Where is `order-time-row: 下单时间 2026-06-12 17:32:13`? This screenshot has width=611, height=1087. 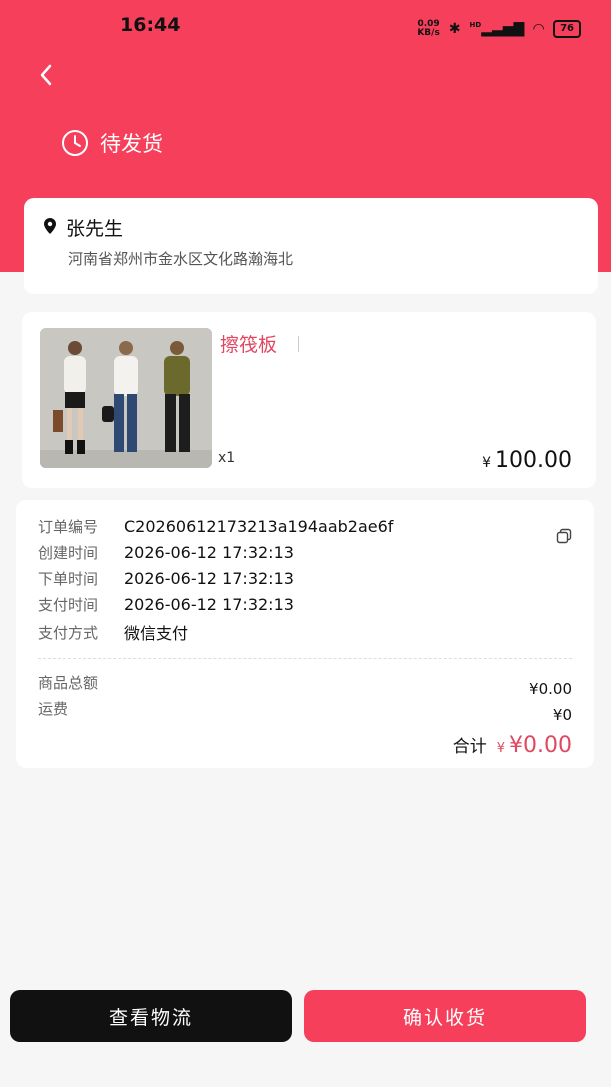 order-time-row: 下单时间 2026-06-12 17:32:13 is located at coordinates (166, 578).